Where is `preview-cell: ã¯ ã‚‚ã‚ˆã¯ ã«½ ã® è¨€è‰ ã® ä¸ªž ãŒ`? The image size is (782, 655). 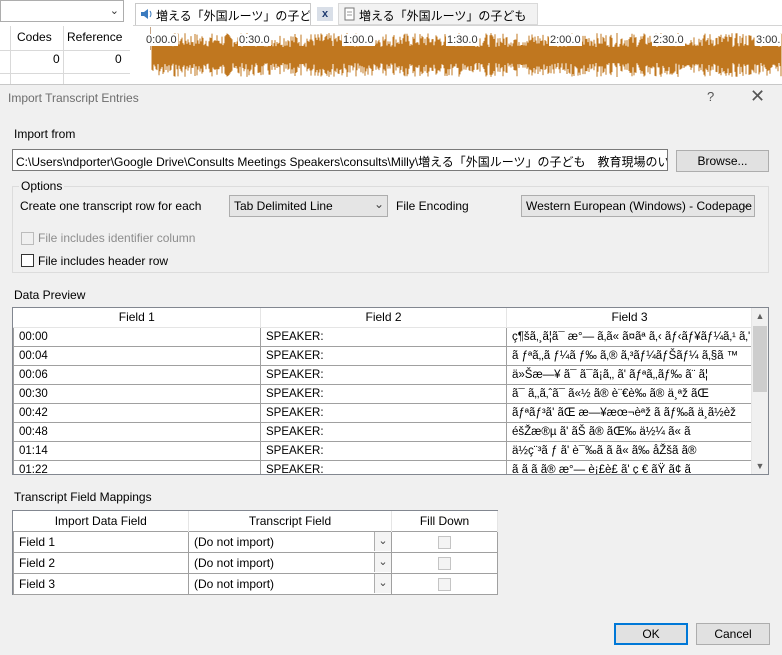
preview-cell: ã¯ ã‚‚ã‚ˆã¯ ã«½ ã® è¨€è‰ ã® ä¸ªž ãŒ is located at coordinates (629, 393).